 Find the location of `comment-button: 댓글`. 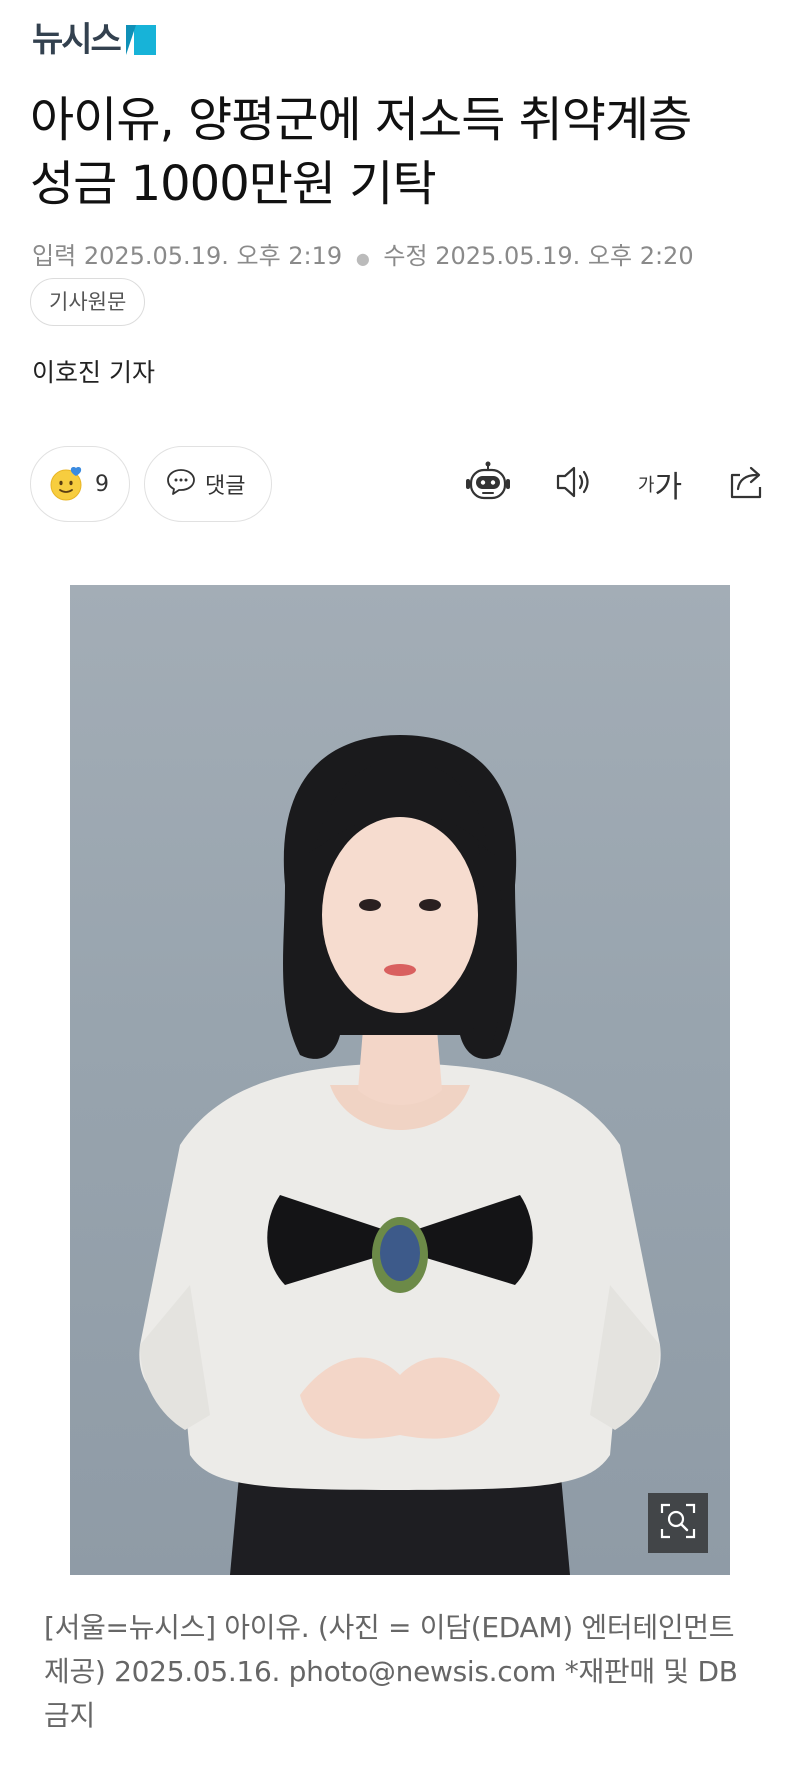

comment-button: 댓글 is located at coordinates (208, 484).